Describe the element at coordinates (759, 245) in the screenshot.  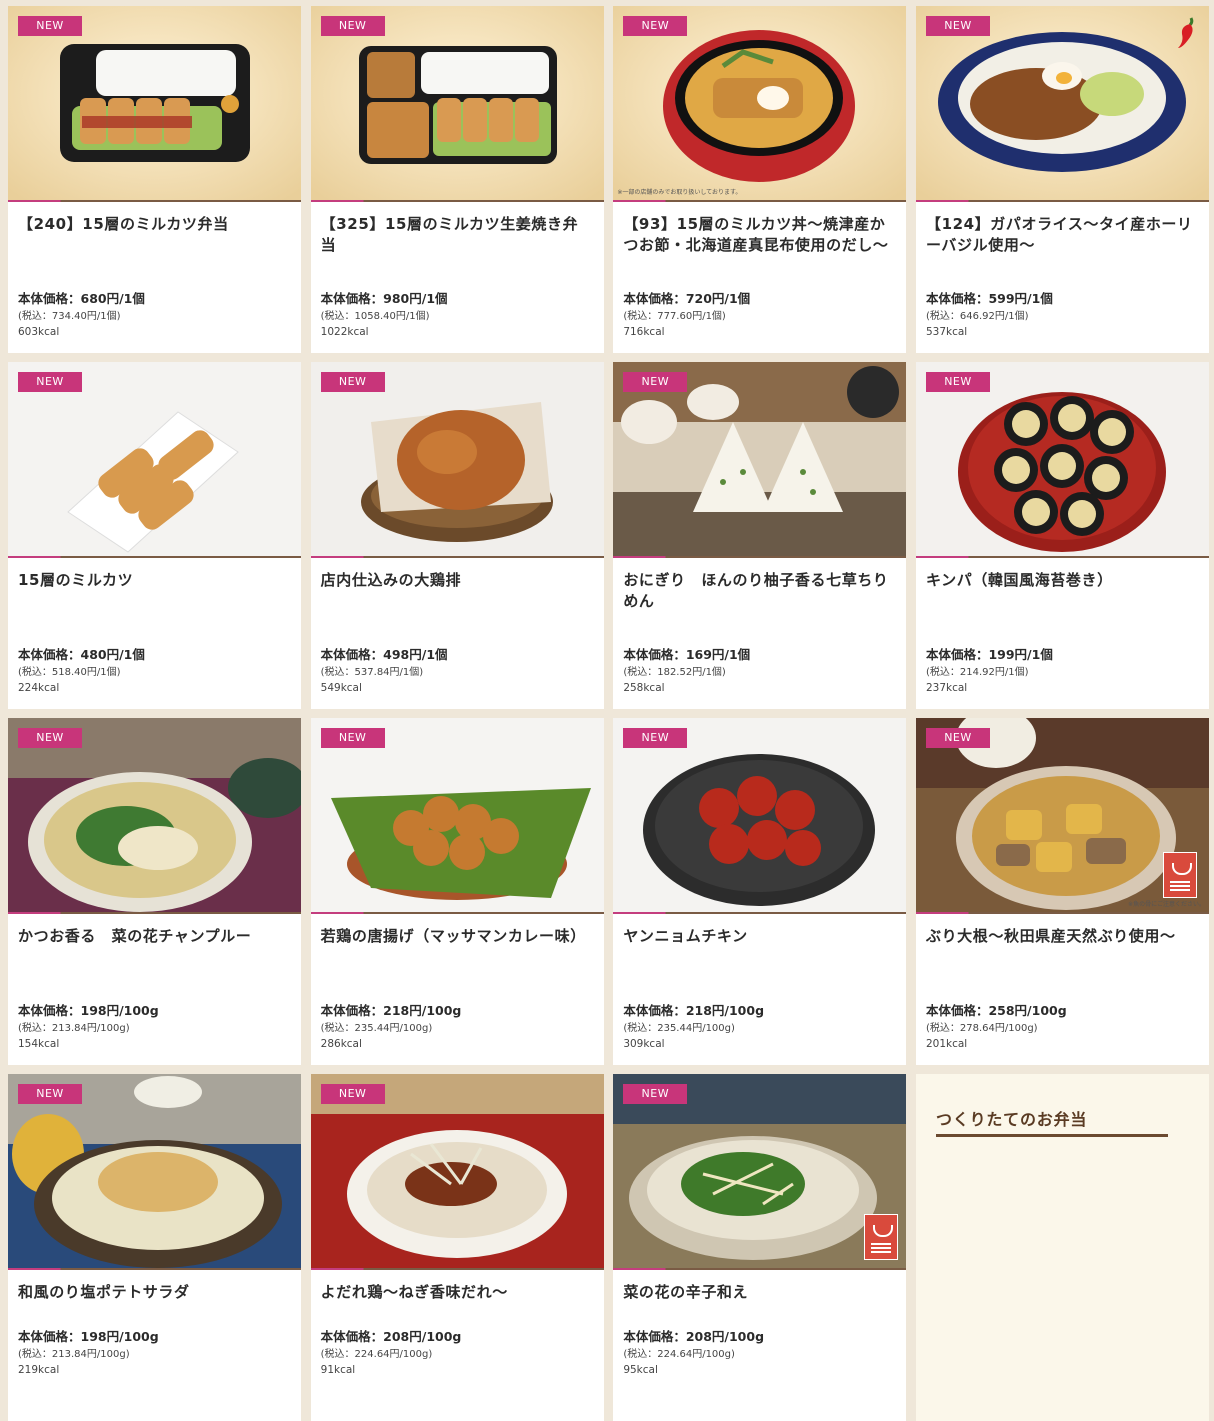
I see `product-title: 【93】15層のミルカツ丼〜焼津産かつお節・北海道産真昆布使用のだし〜` at that location.